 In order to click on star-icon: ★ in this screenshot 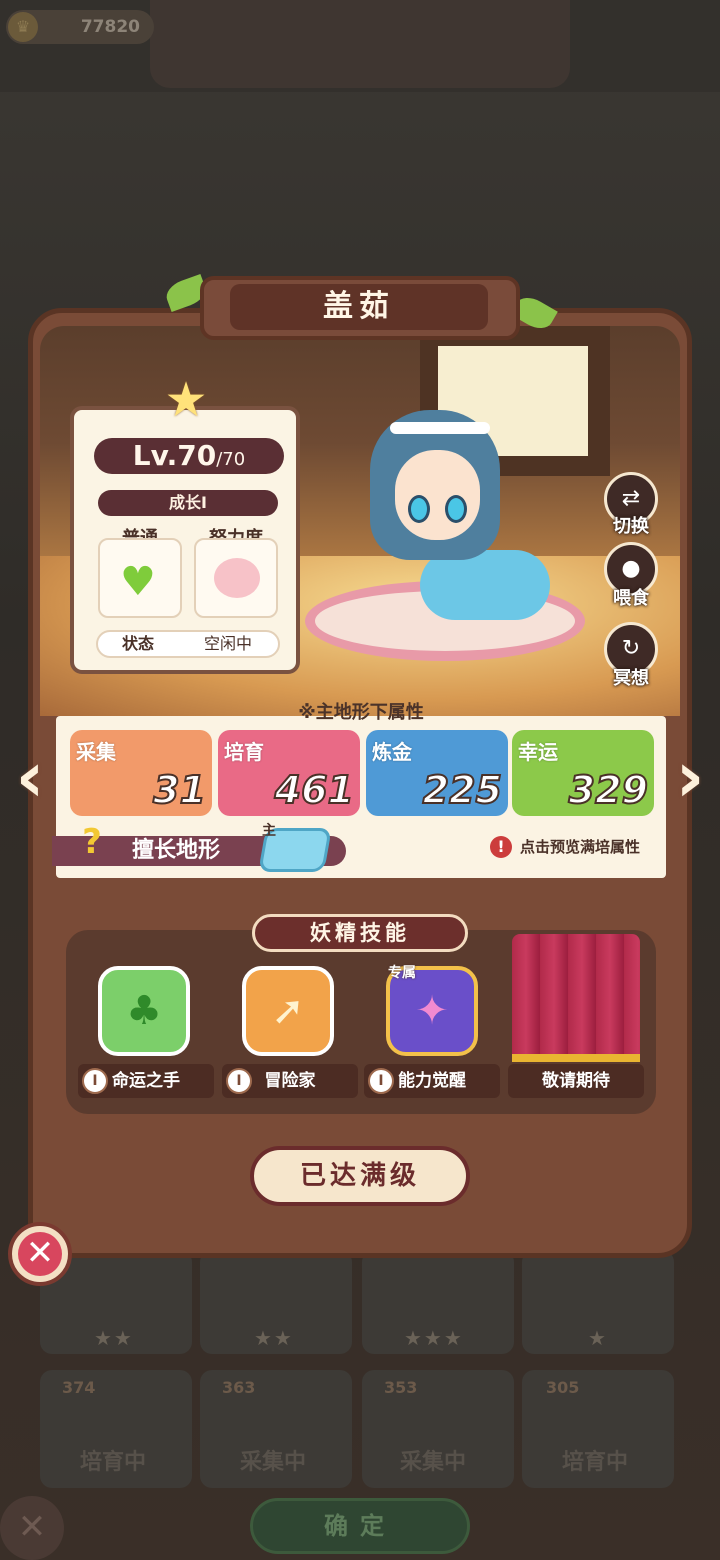, I will do `click(186, 400)`.